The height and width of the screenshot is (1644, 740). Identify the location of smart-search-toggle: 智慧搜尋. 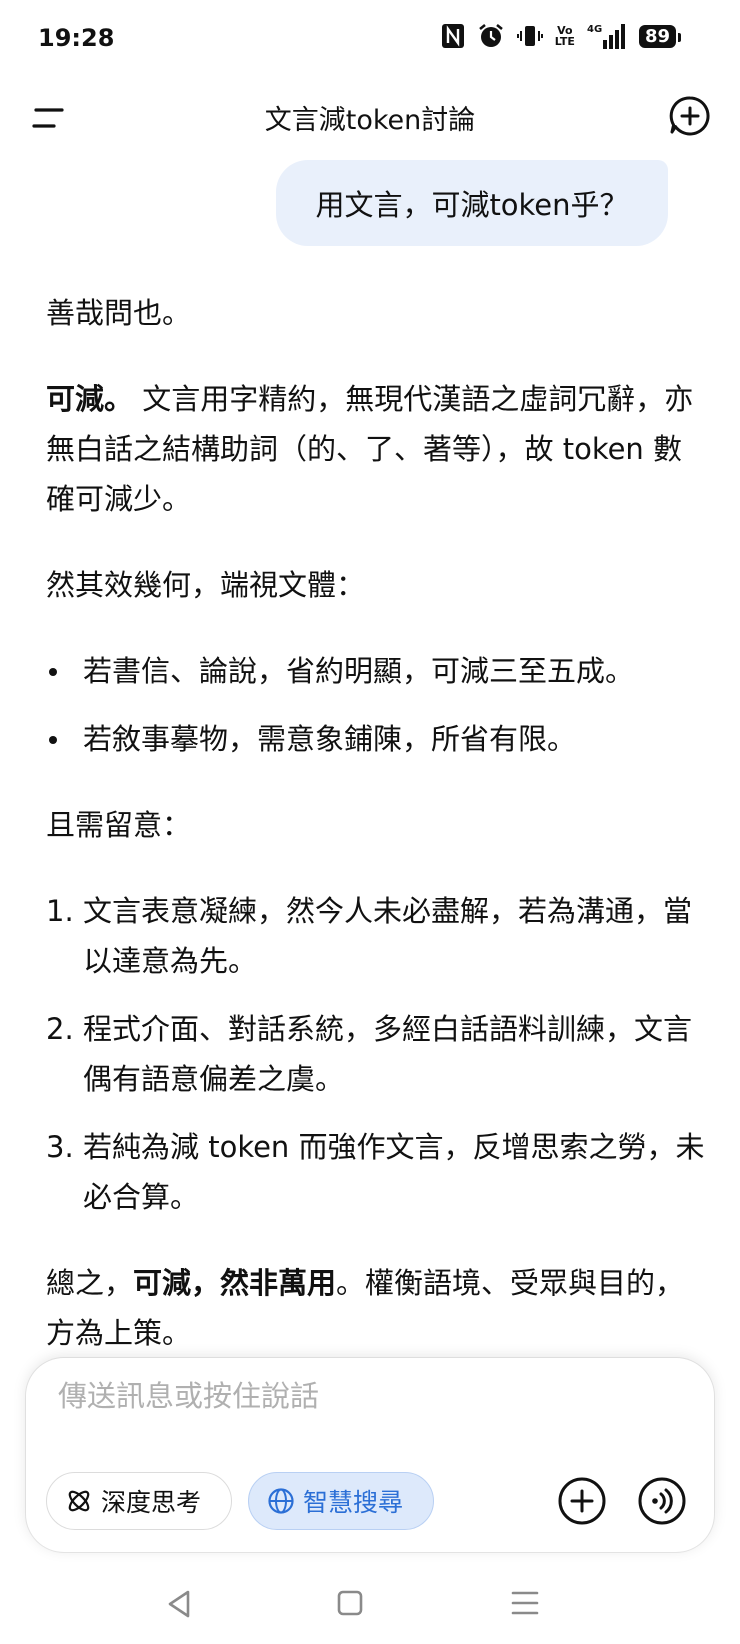
(341, 1501).